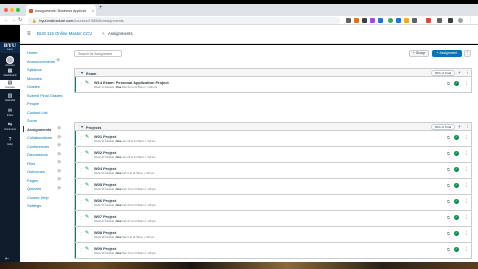 The height and width of the screenshot is (269, 478). I want to click on assignment-title: W05 Project, so click(105, 184).